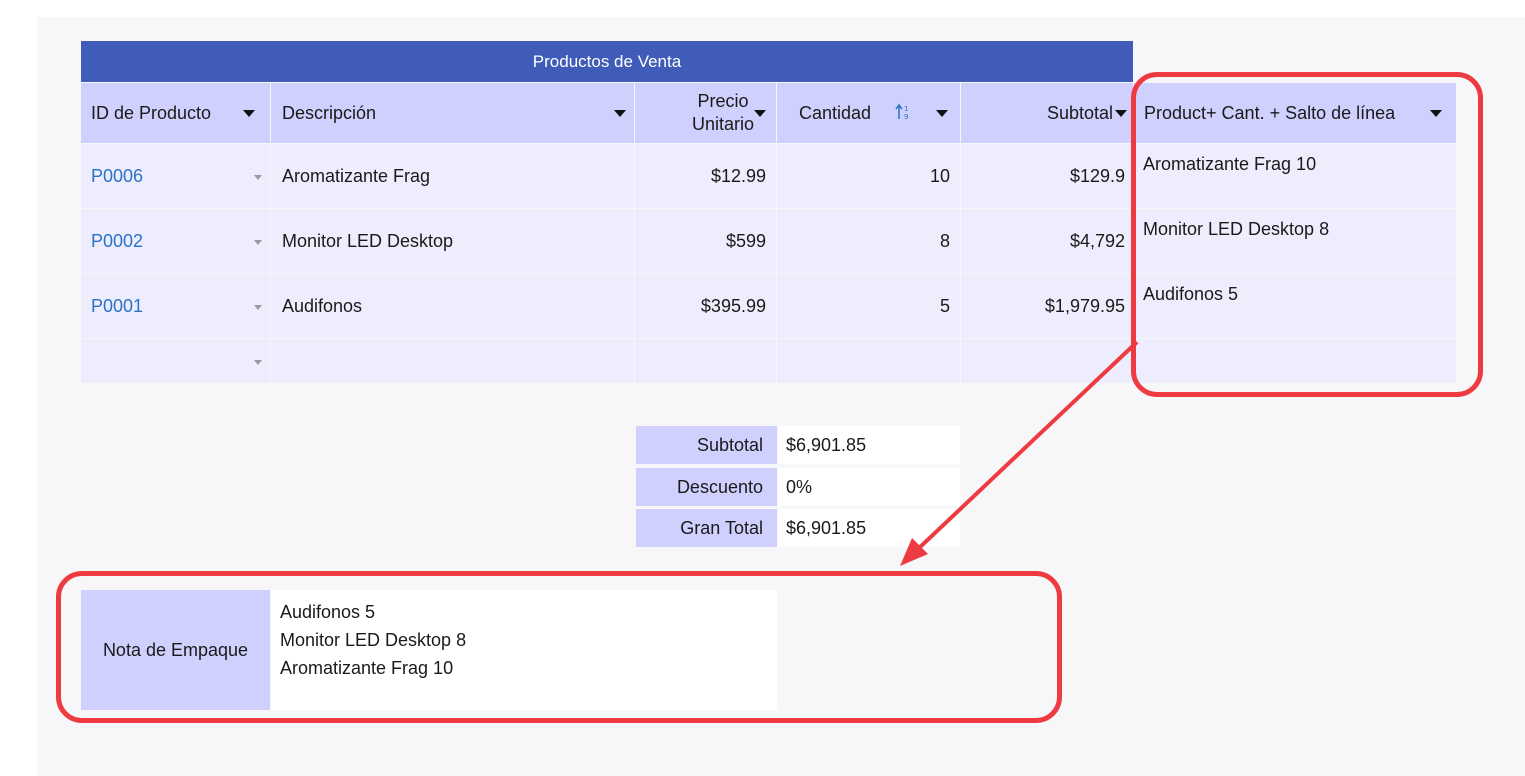 This screenshot has height=776, width=1525. Describe the element at coordinates (706, 487) in the screenshot. I see `descuento-label: Descuento` at that location.